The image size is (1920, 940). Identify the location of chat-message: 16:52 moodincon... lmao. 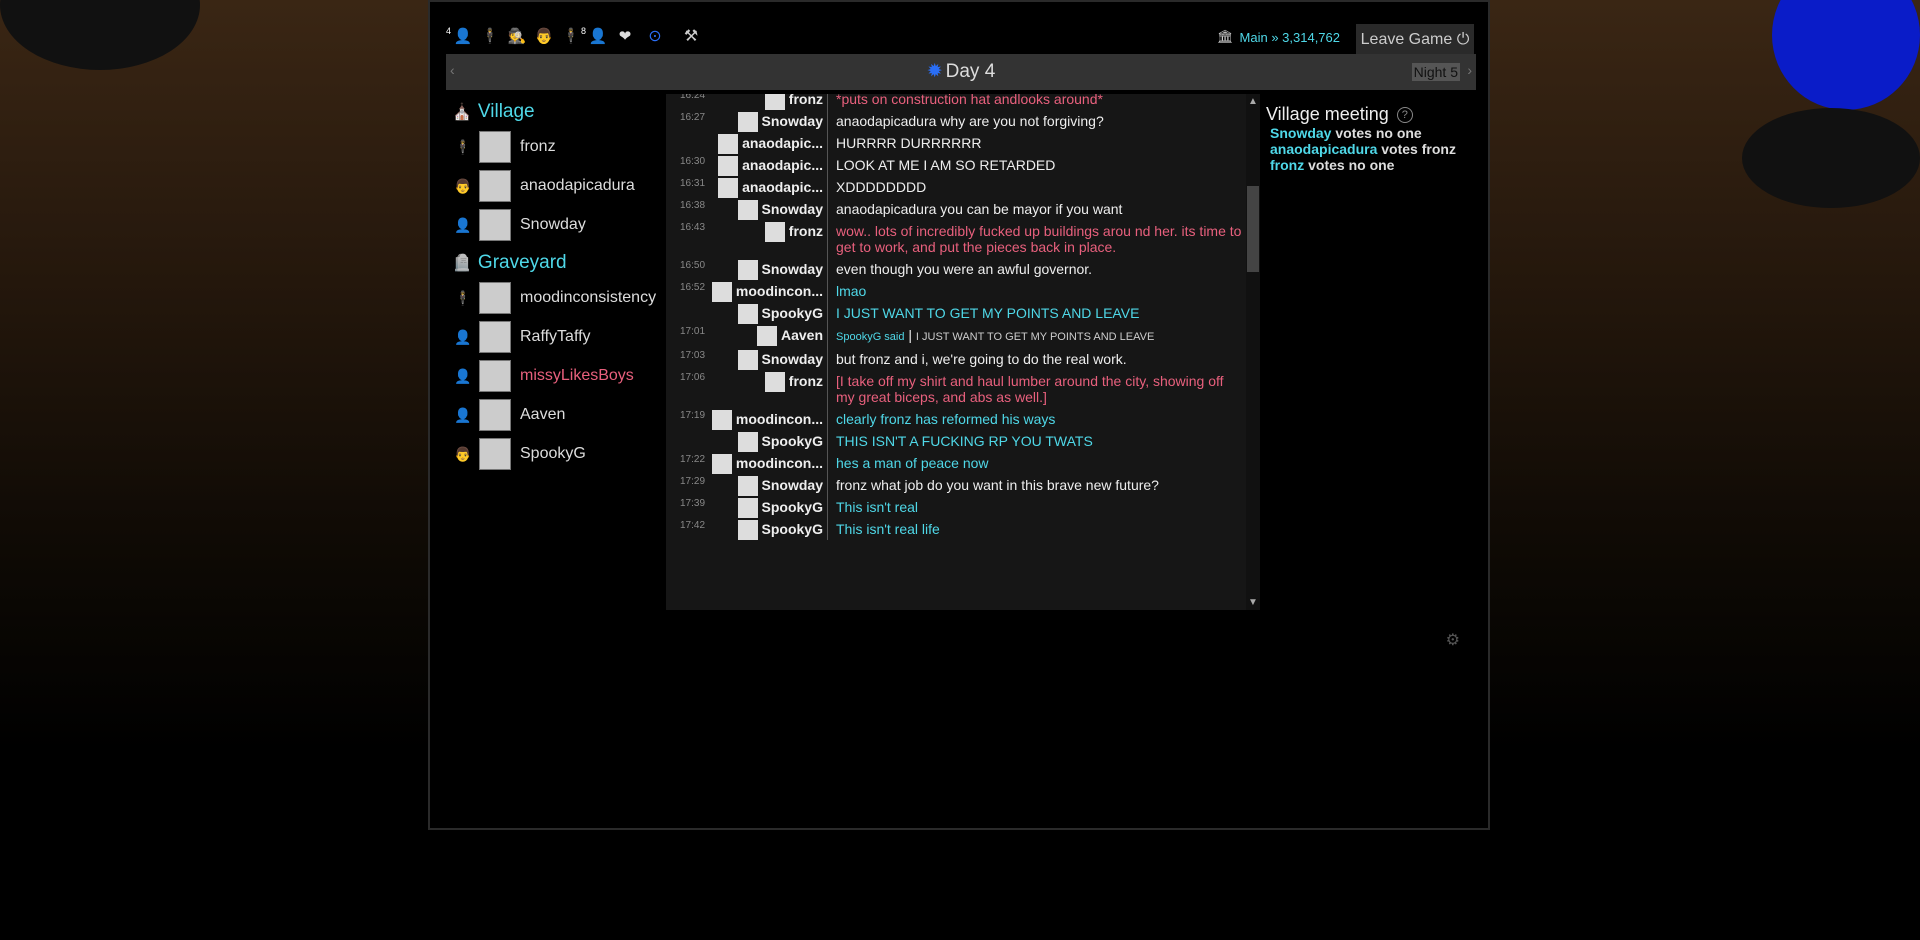
(956, 291).